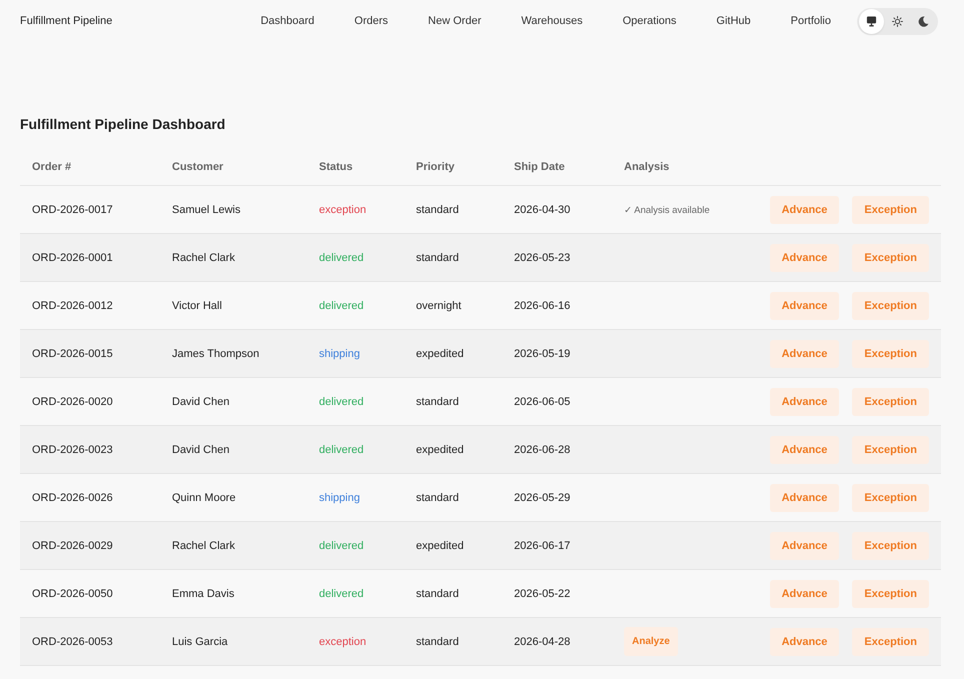 Image resolution: width=964 pixels, height=679 pixels. I want to click on customer-name: Samuel Lewis, so click(206, 210).